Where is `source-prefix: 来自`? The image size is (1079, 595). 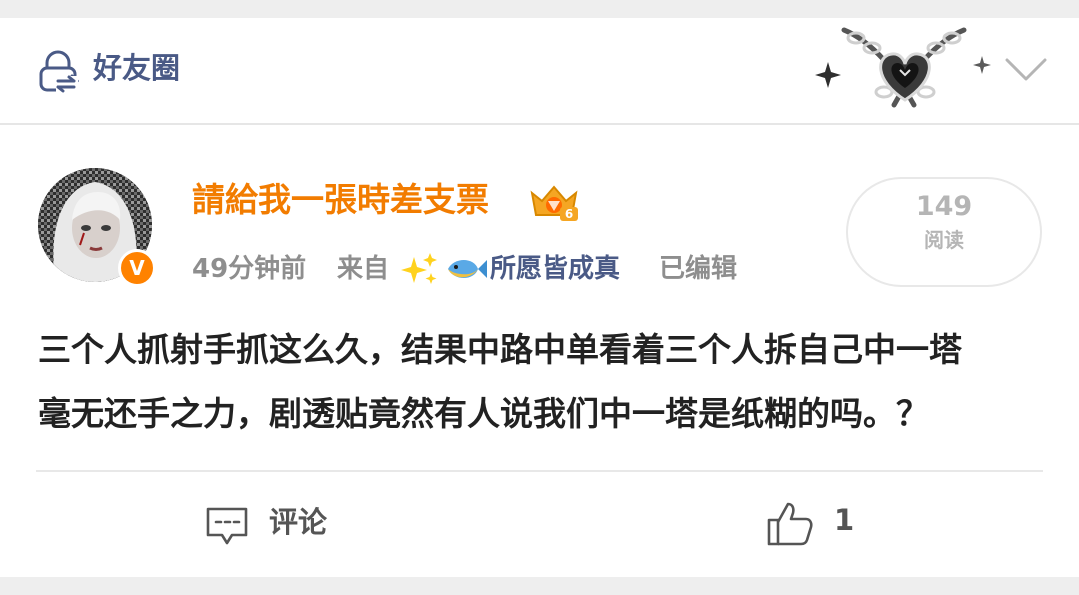
source-prefix: 来自 is located at coordinates (363, 269).